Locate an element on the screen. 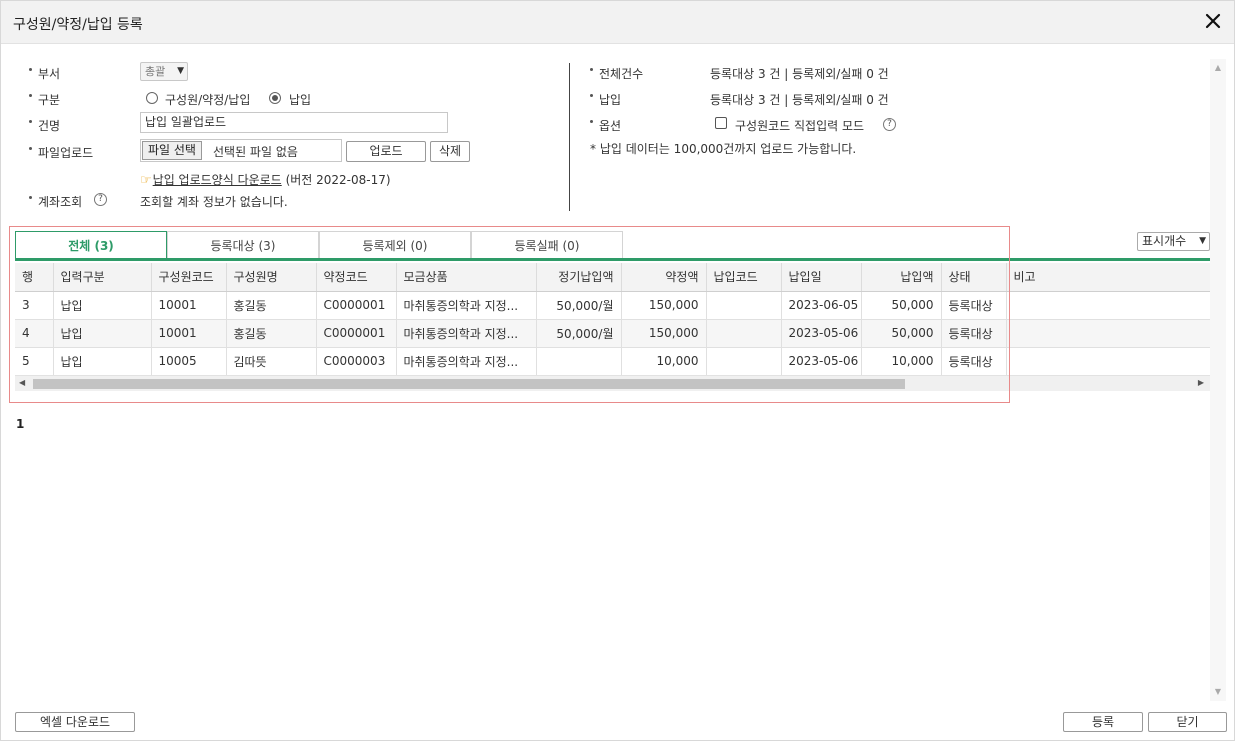 The image size is (1235, 741). account-value: 조회할 계좌 정보가 없습니다. is located at coordinates (214, 202).